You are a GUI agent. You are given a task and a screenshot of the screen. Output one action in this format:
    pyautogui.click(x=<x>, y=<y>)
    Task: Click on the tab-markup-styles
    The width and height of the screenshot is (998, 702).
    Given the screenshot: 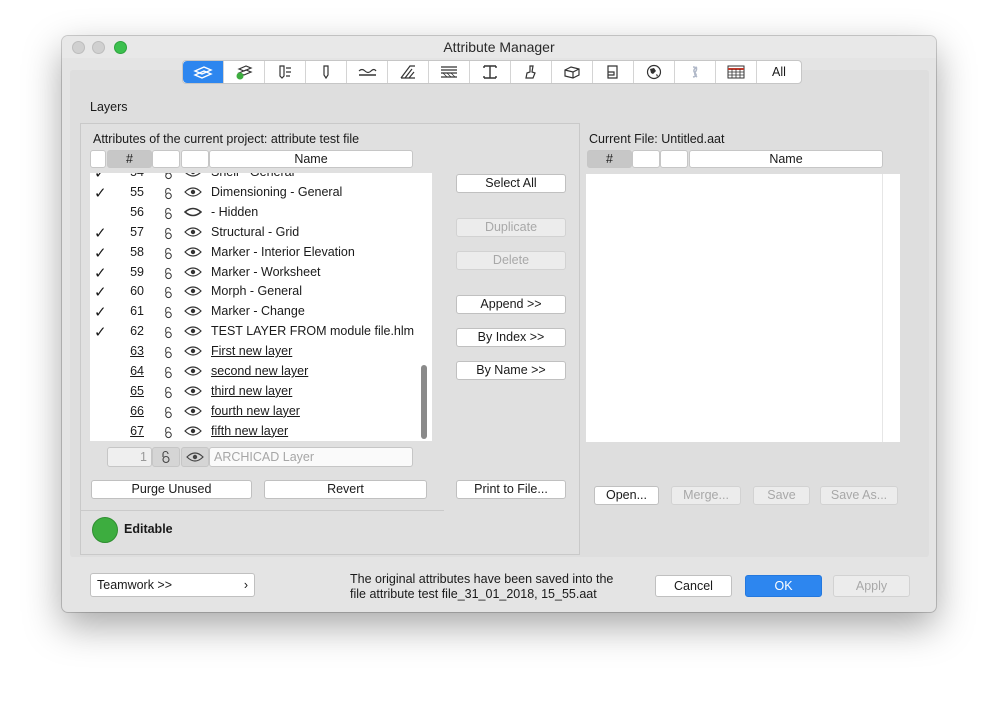 What is the action you would take?
    pyautogui.click(x=736, y=72)
    